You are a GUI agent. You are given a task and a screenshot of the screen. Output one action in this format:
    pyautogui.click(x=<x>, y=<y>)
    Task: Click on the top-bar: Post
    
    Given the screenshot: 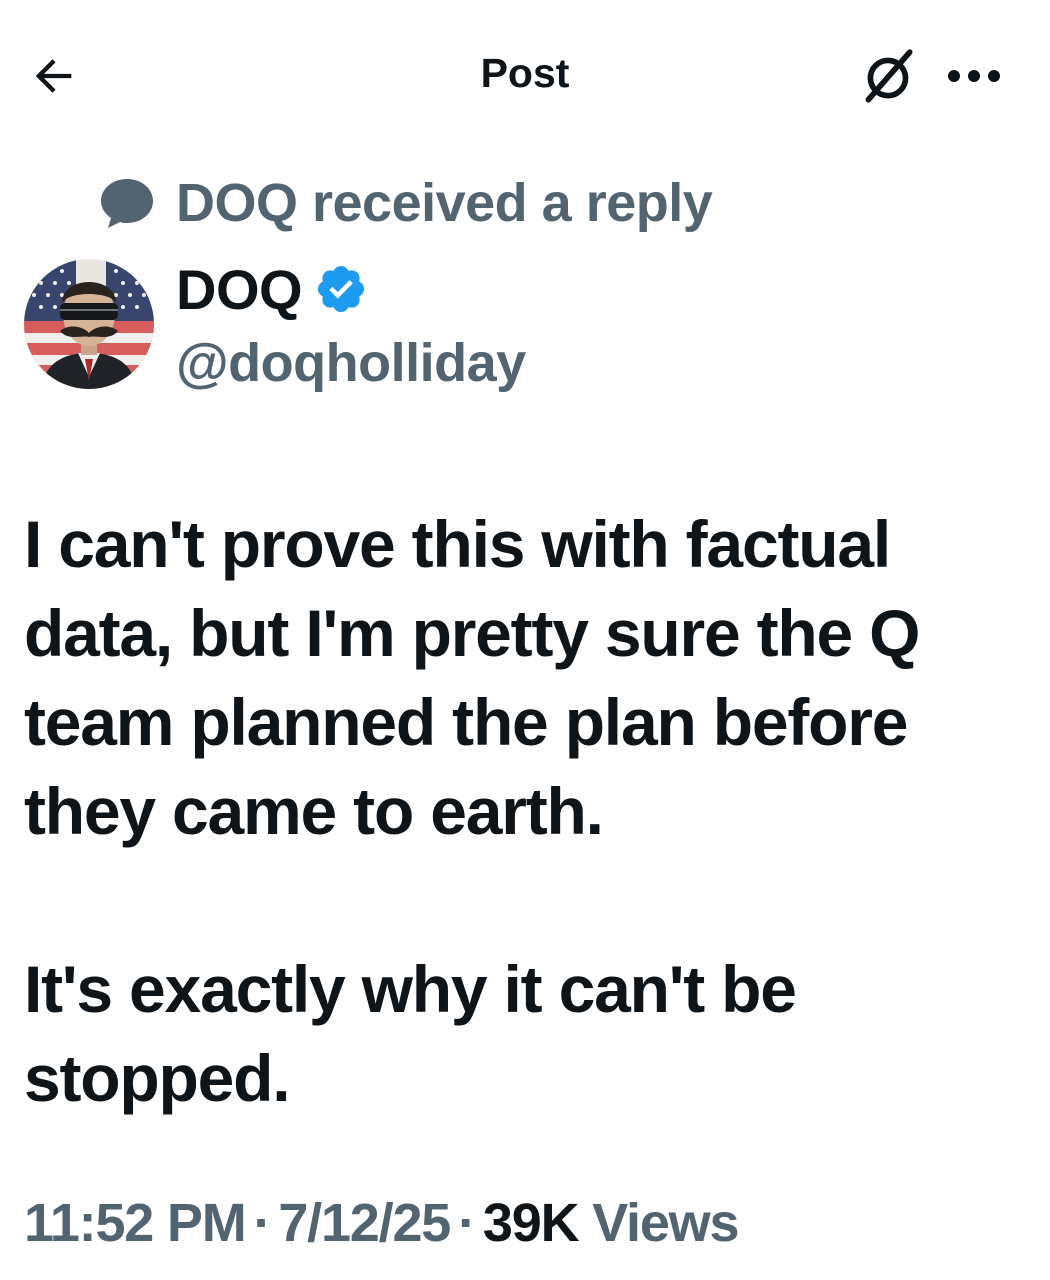 What is the action you would take?
    pyautogui.click(x=525, y=75)
    